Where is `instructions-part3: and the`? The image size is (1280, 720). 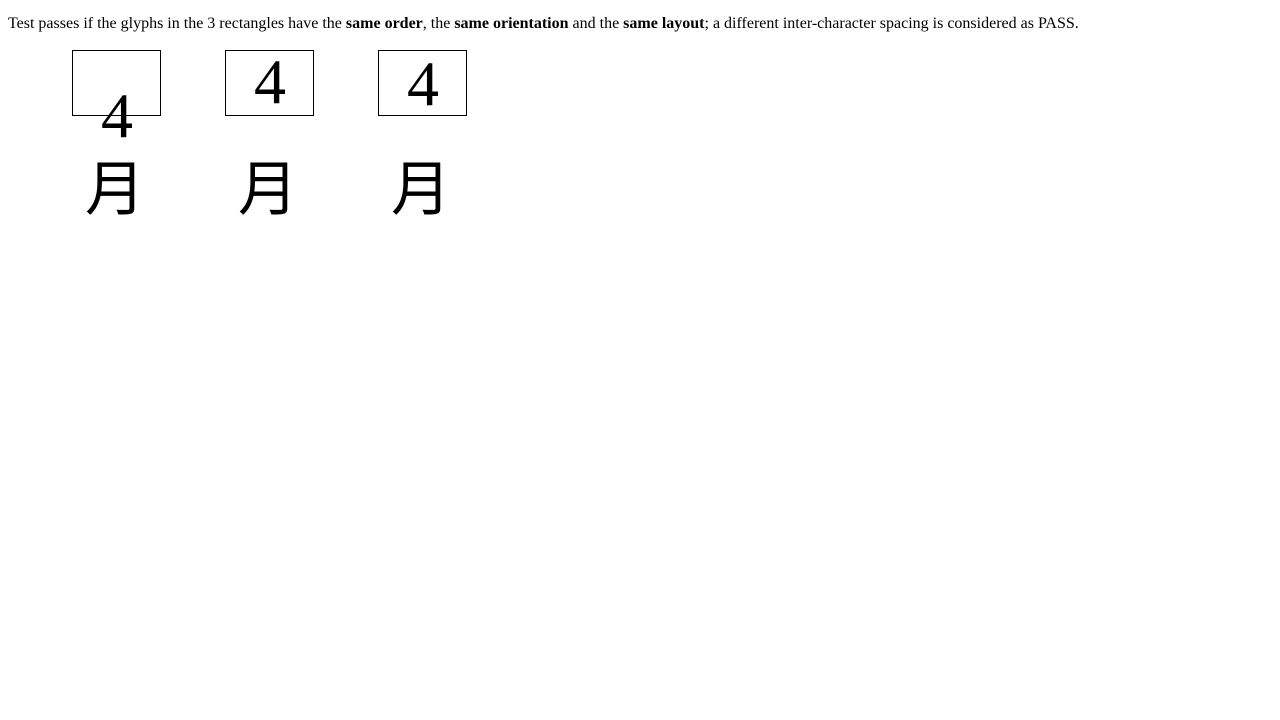 instructions-part3: and the is located at coordinates (596, 23).